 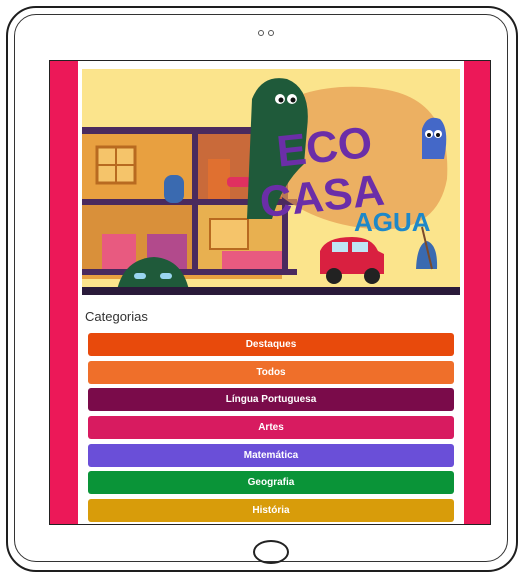 What do you see at coordinates (119, 251) in the screenshot?
I see `sofa` at bounding box center [119, 251].